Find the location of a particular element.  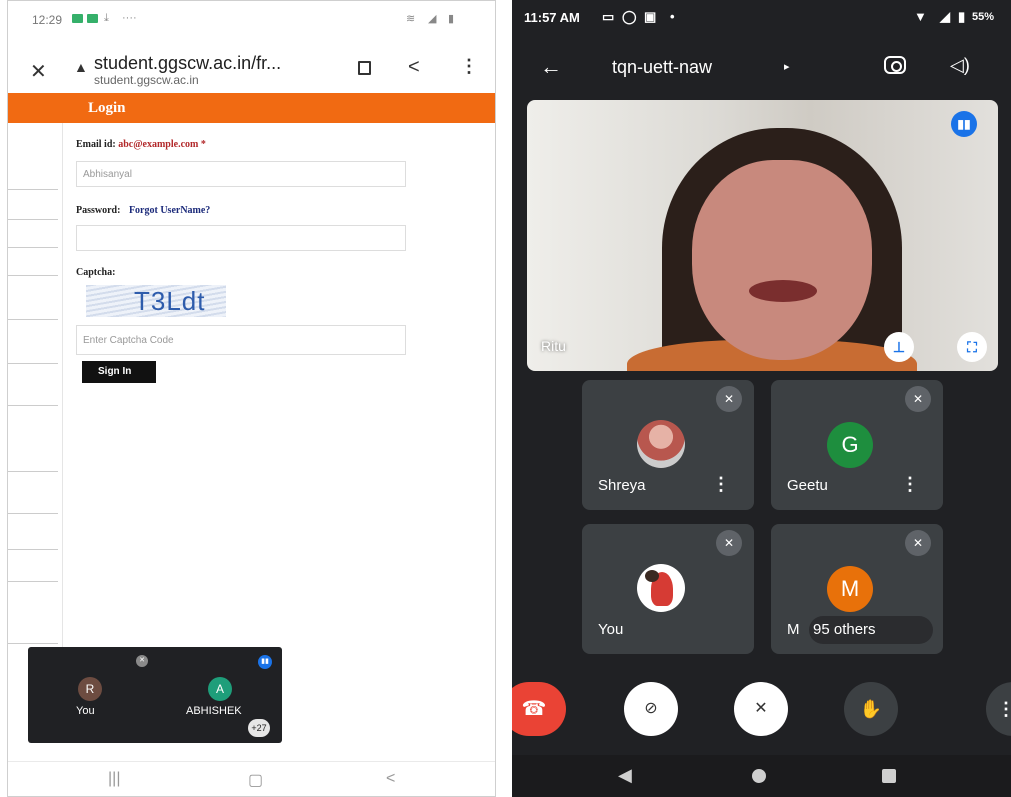

meeting-code: tqn-uett-naw is located at coordinates (662, 67).